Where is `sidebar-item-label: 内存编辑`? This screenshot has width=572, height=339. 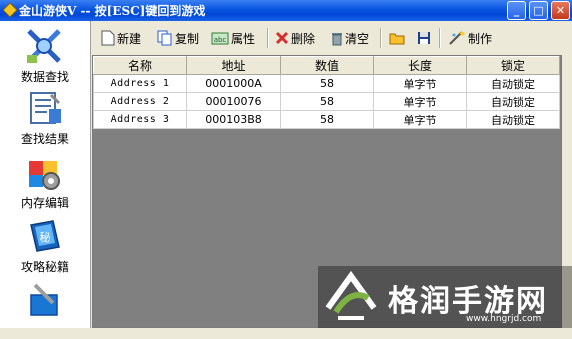 sidebar-item-label: 内存编辑 is located at coordinates (44, 203).